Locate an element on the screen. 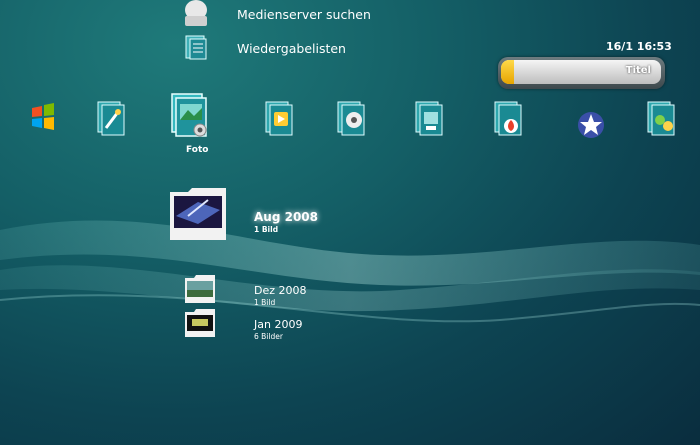 The image size is (700, 445). category-friends is located at coordinates (662, 119).